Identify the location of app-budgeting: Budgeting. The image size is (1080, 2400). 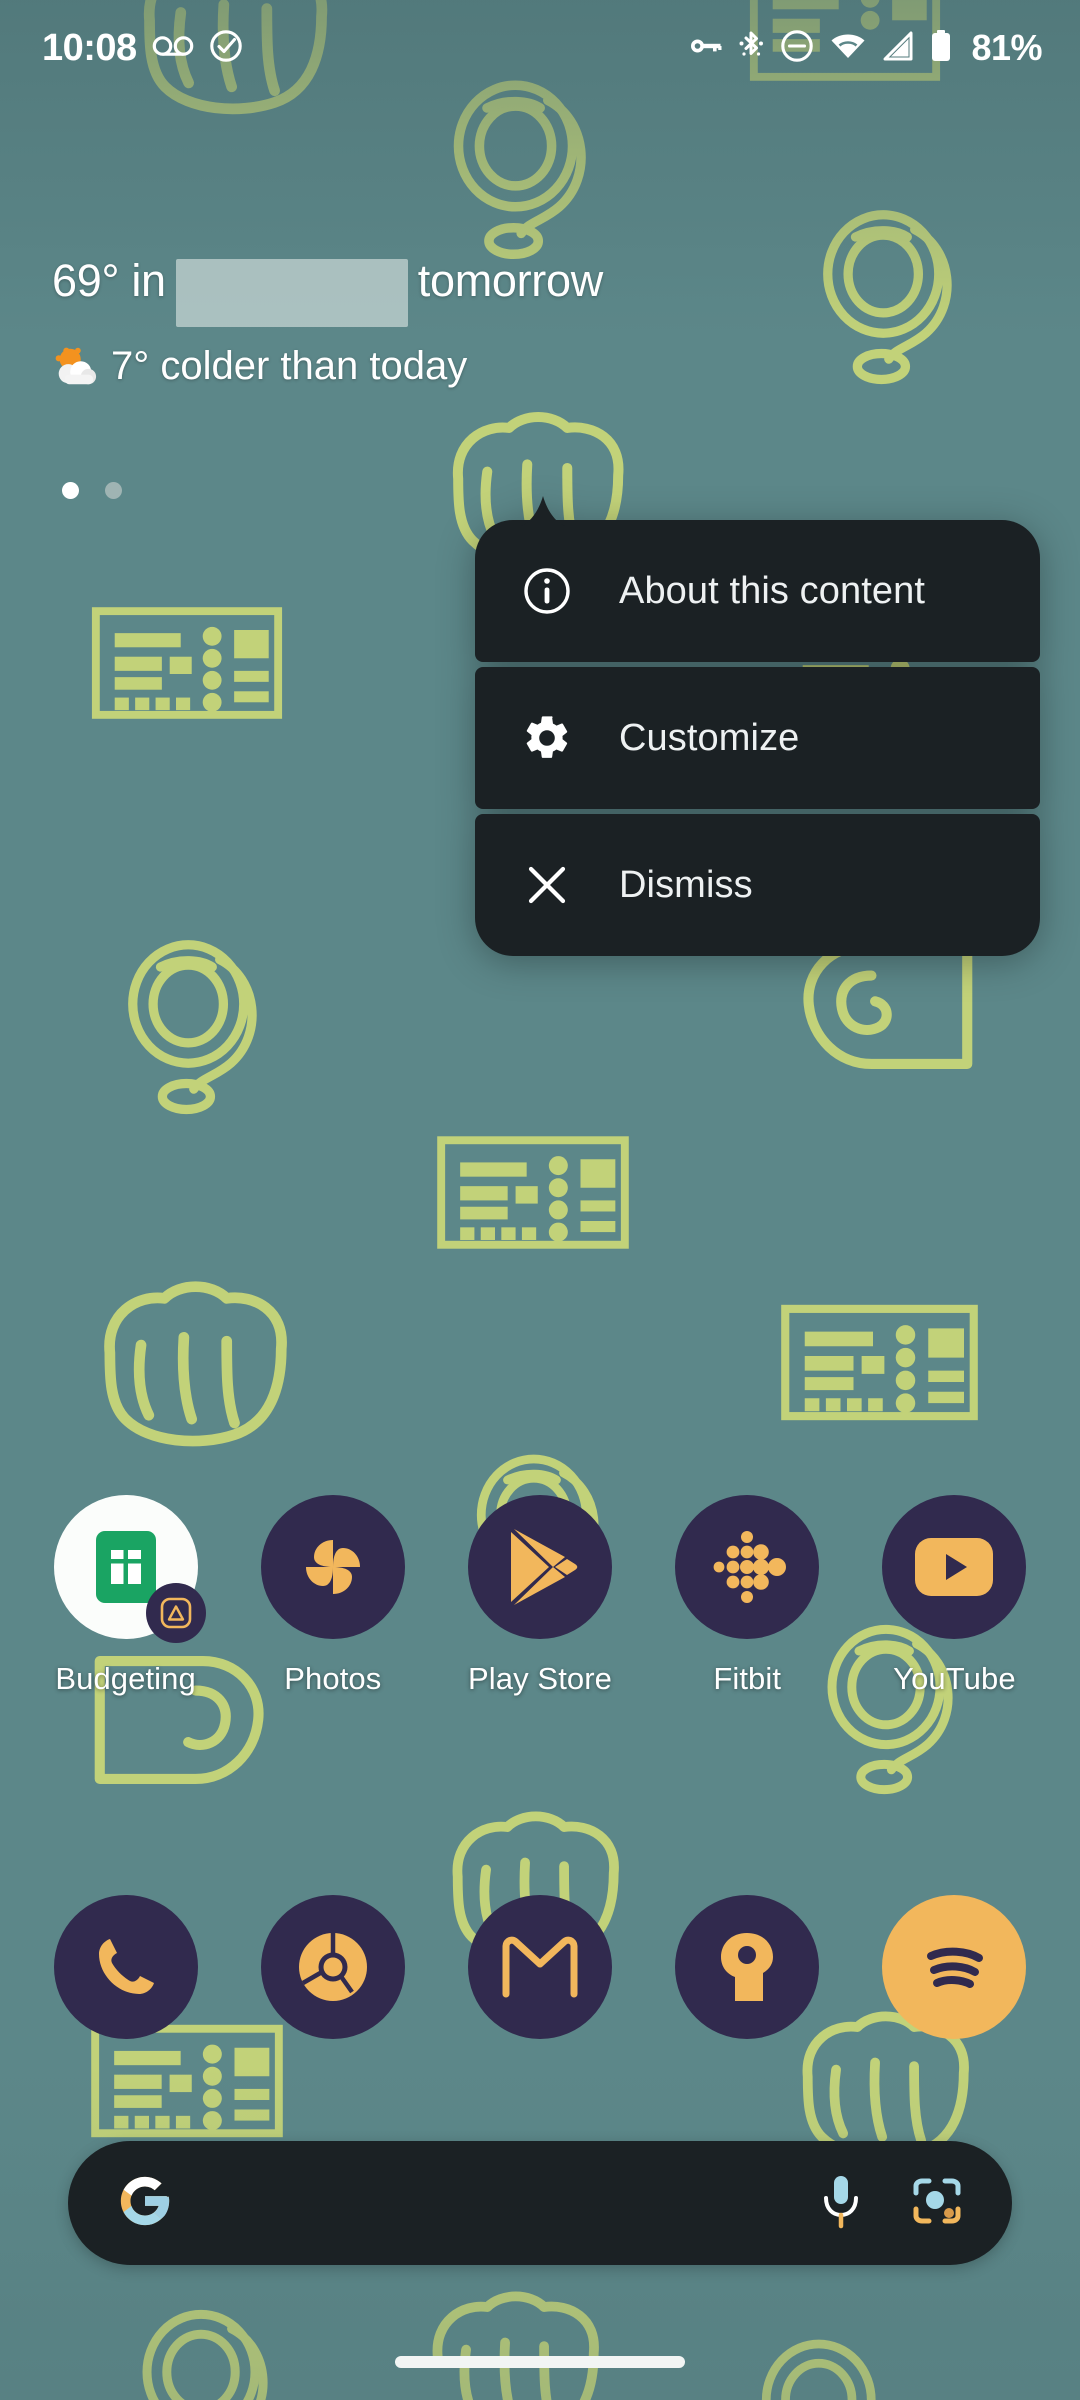
(125, 1596).